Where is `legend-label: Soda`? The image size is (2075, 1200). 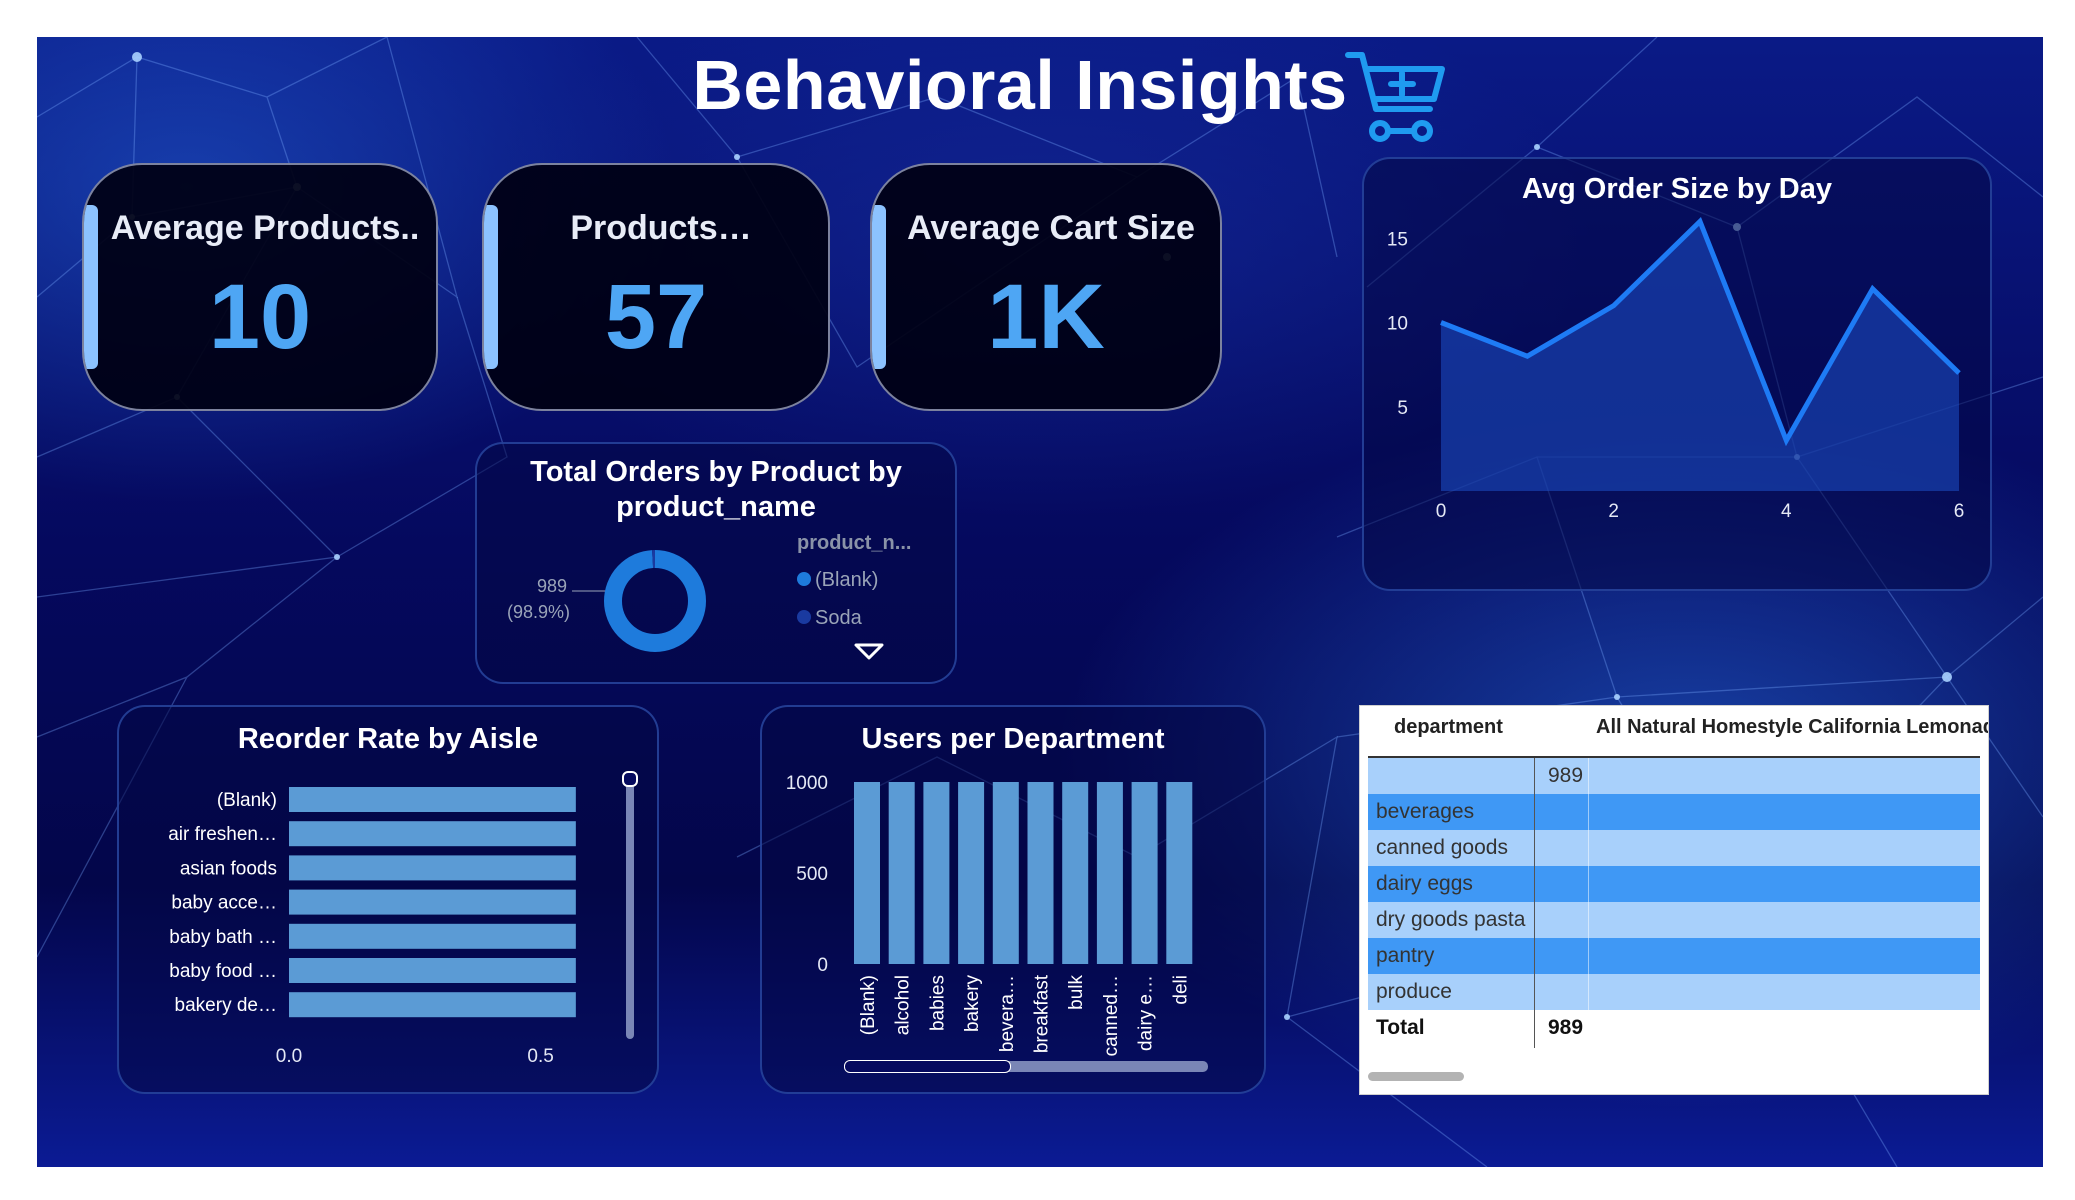 legend-label: Soda is located at coordinates (838, 618).